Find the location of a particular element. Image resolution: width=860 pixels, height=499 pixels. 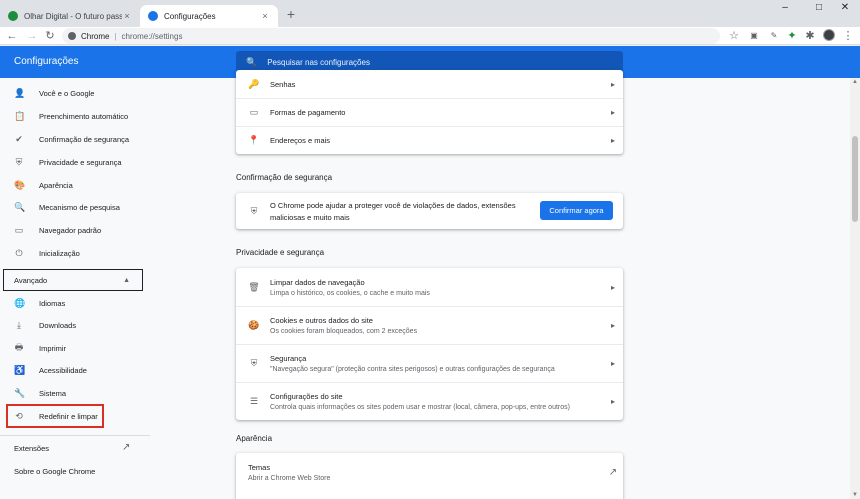

sidebar-item-label: Acessibilidade is located at coordinates (63, 370).